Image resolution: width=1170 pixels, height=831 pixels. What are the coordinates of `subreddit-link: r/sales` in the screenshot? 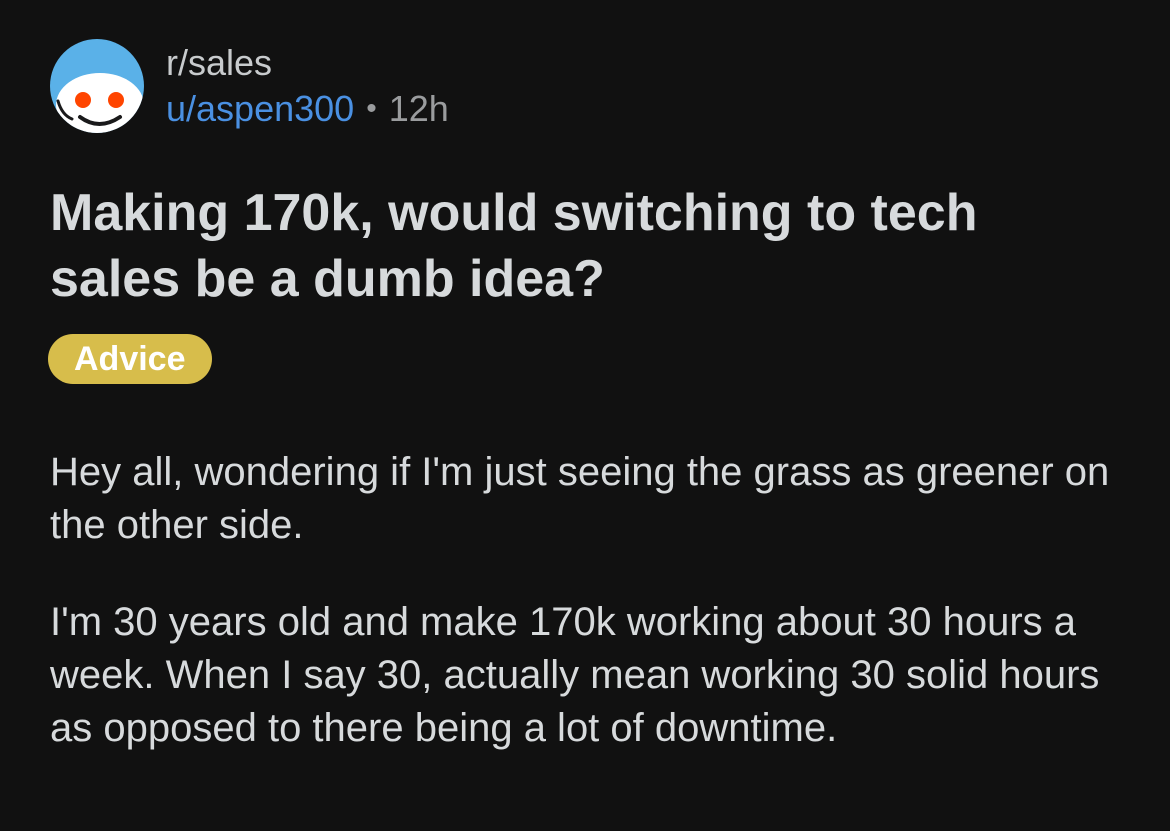 It's located at (307, 63).